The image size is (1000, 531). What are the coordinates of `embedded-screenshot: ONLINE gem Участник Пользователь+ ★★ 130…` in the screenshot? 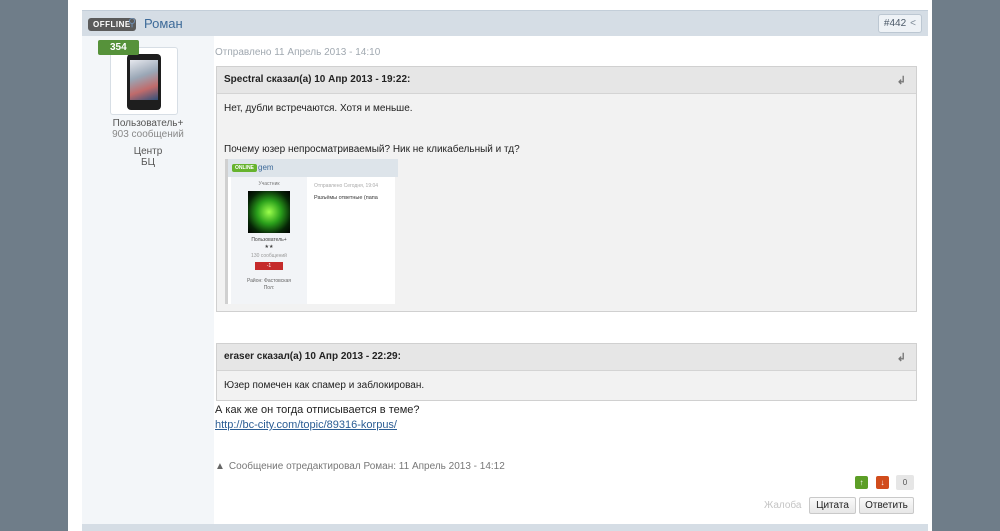 It's located at (311, 231).